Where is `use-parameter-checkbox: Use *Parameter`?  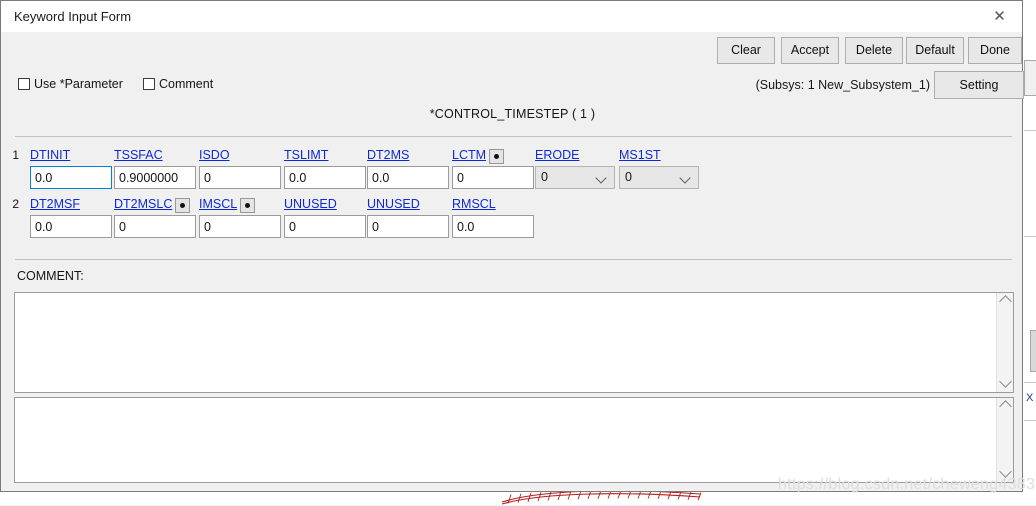
use-parameter-checkbox: Use *Parameter is located at coordinates (70, 84).